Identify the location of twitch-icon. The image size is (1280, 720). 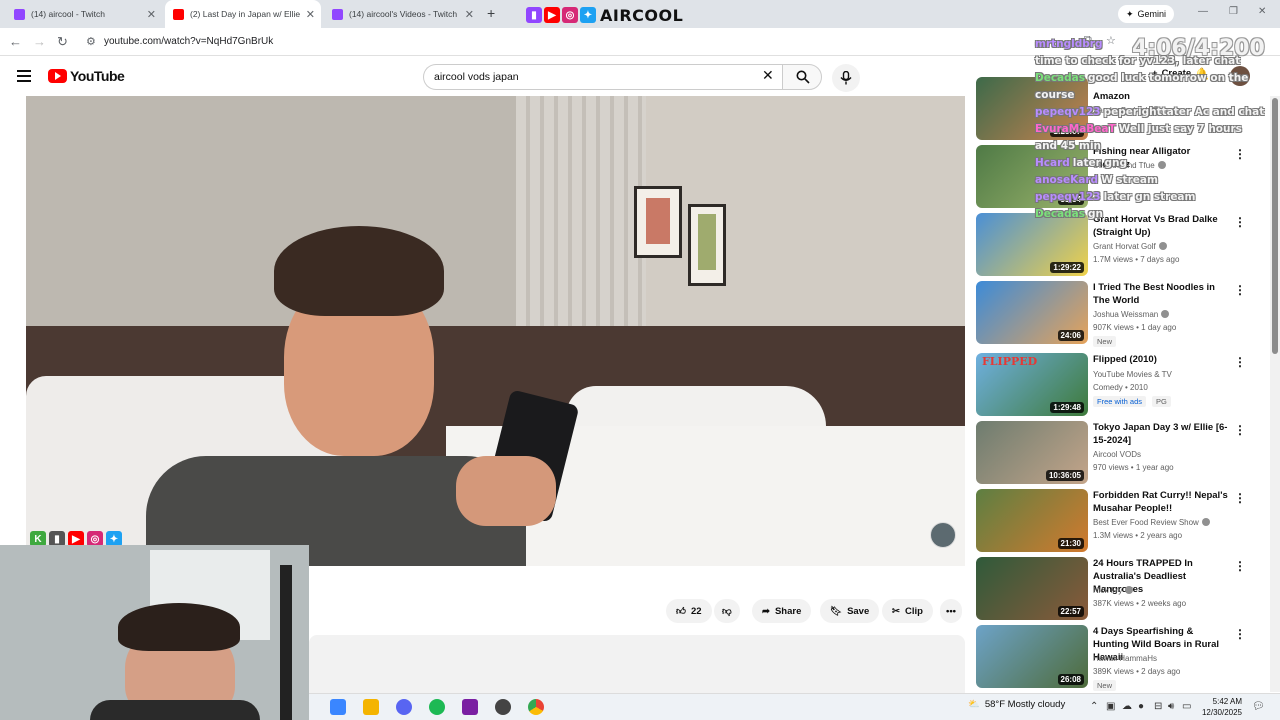
(337, 14).